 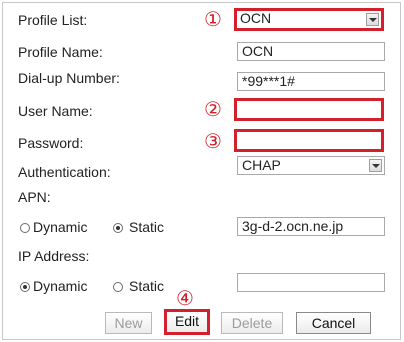 I want to click on apn-dynamic-radio, so click(x=25, y=228).